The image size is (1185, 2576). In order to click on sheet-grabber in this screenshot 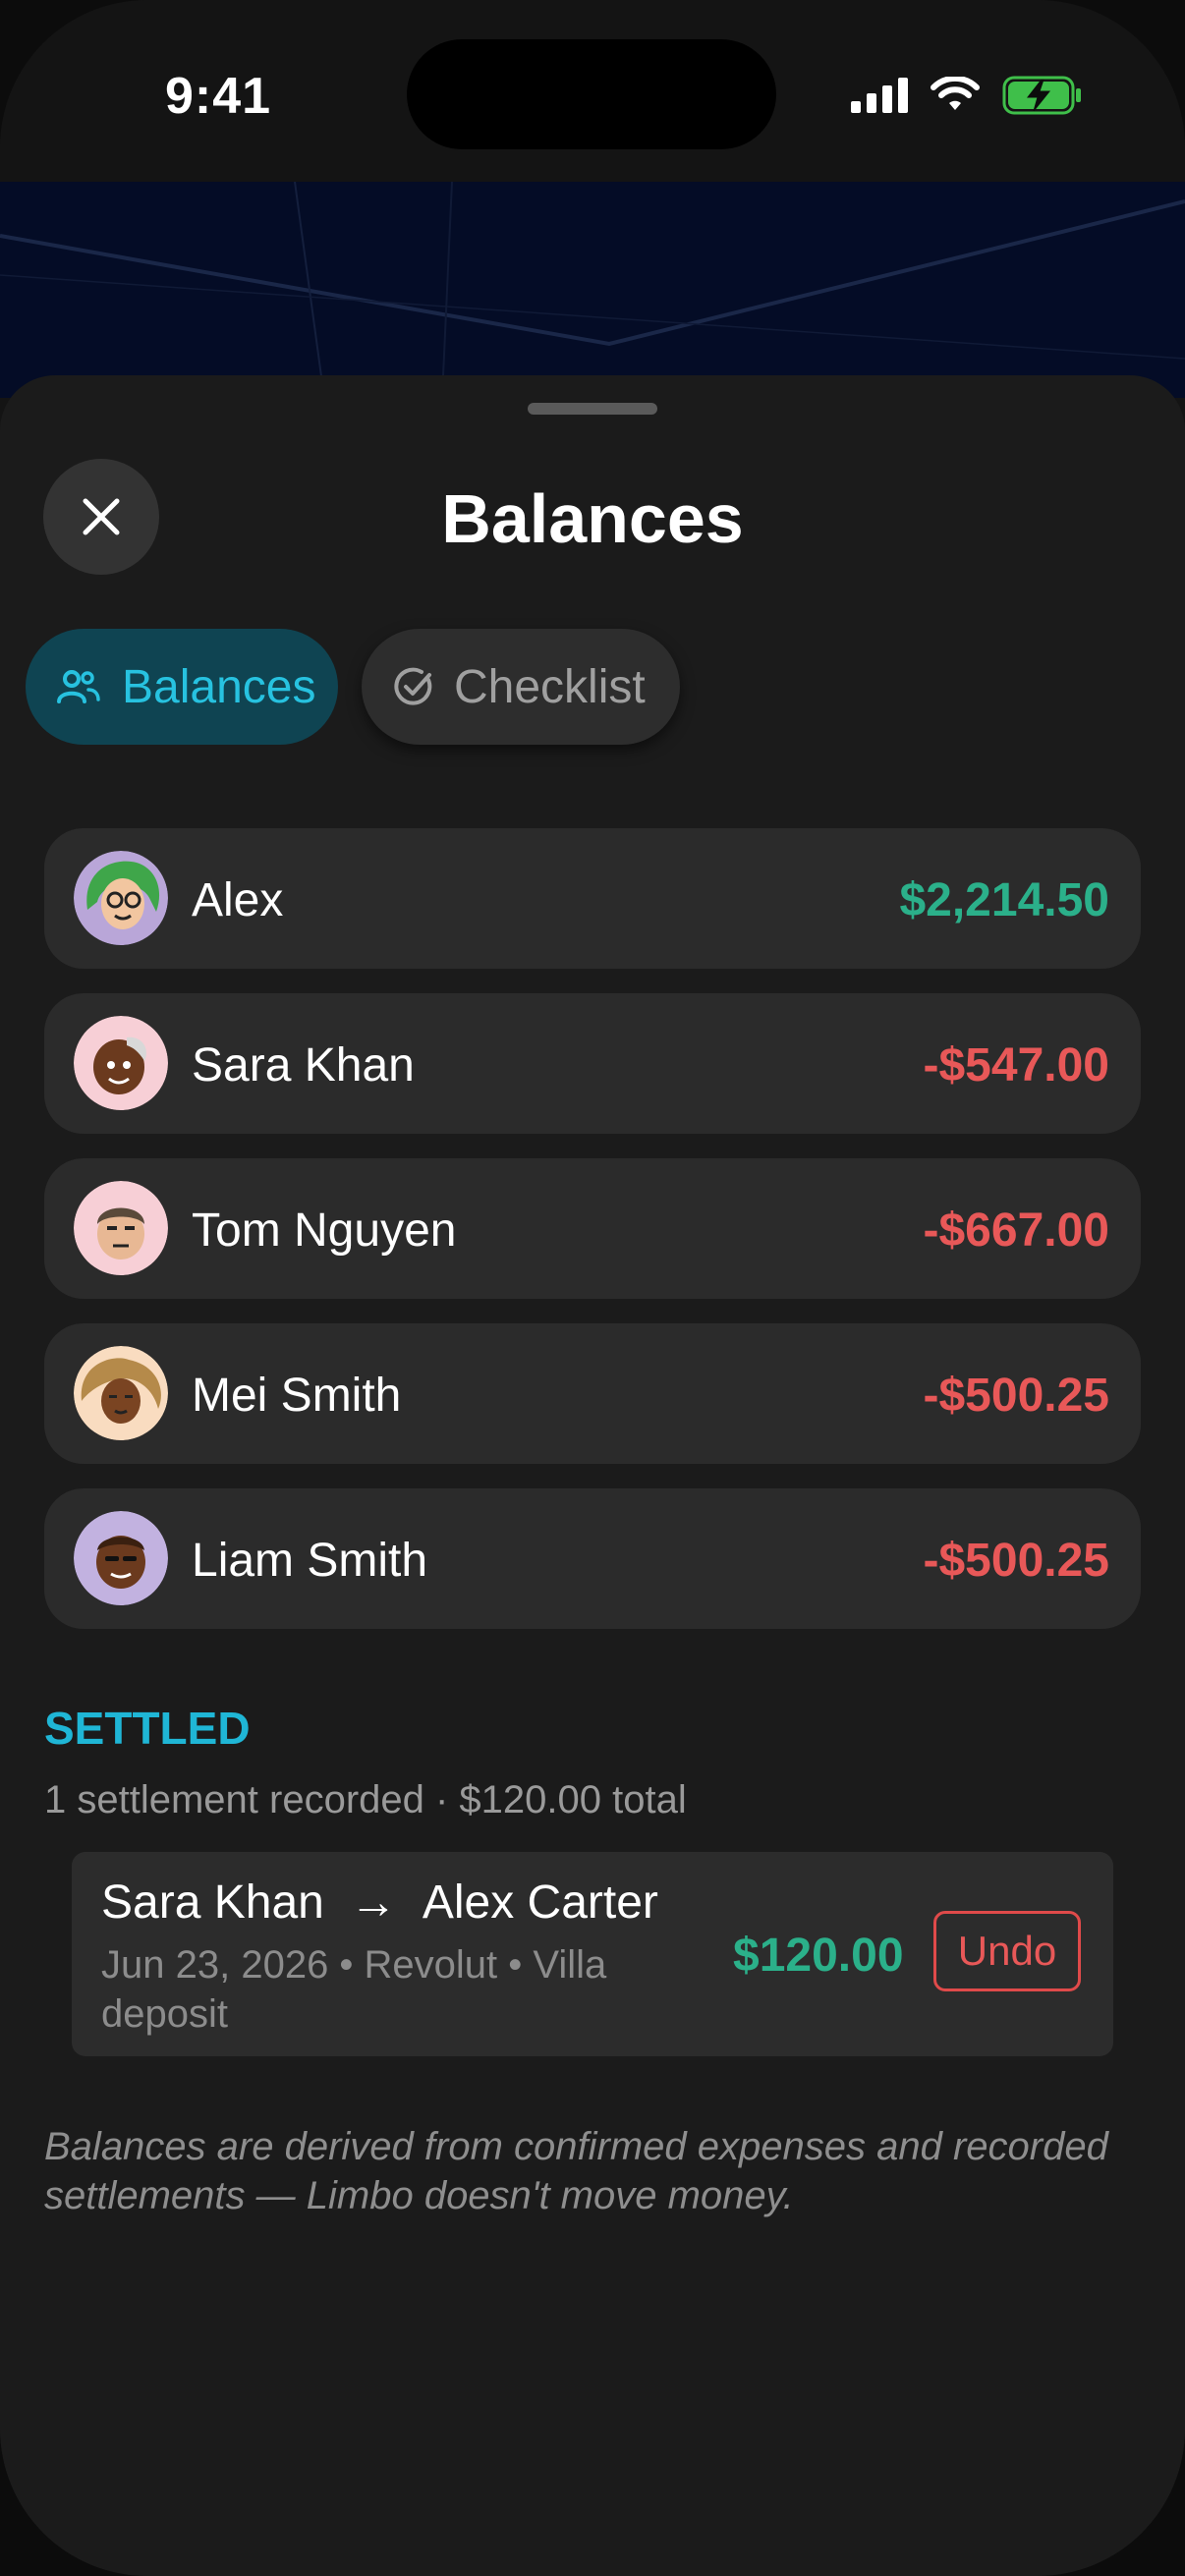, I will do `click(592, 409)`.